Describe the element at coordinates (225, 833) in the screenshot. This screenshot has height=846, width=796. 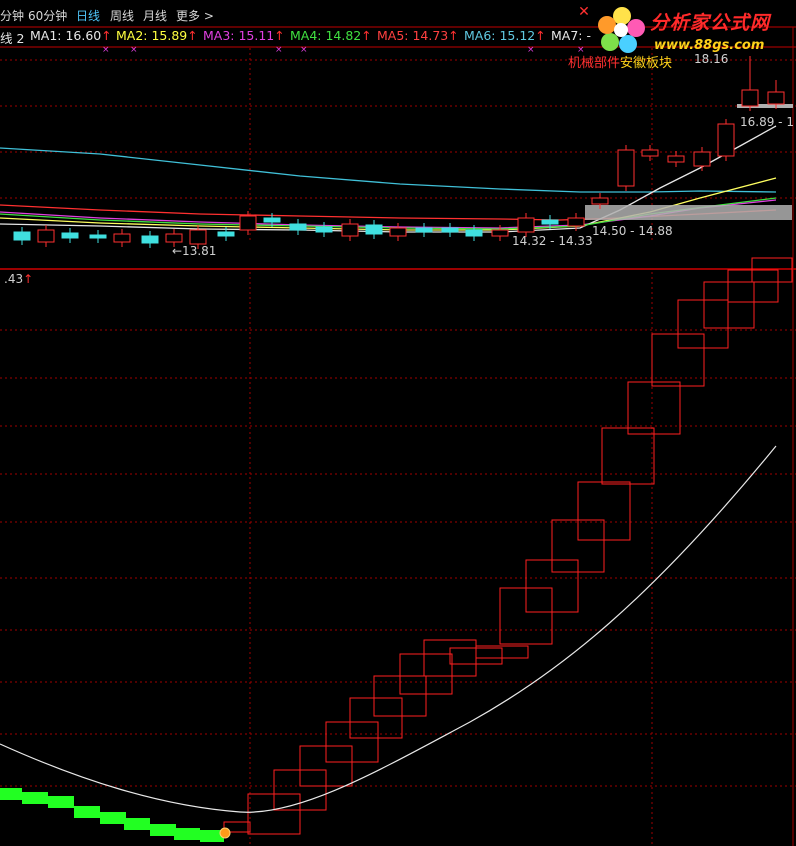
I see `signal-dot-icon` at that location.